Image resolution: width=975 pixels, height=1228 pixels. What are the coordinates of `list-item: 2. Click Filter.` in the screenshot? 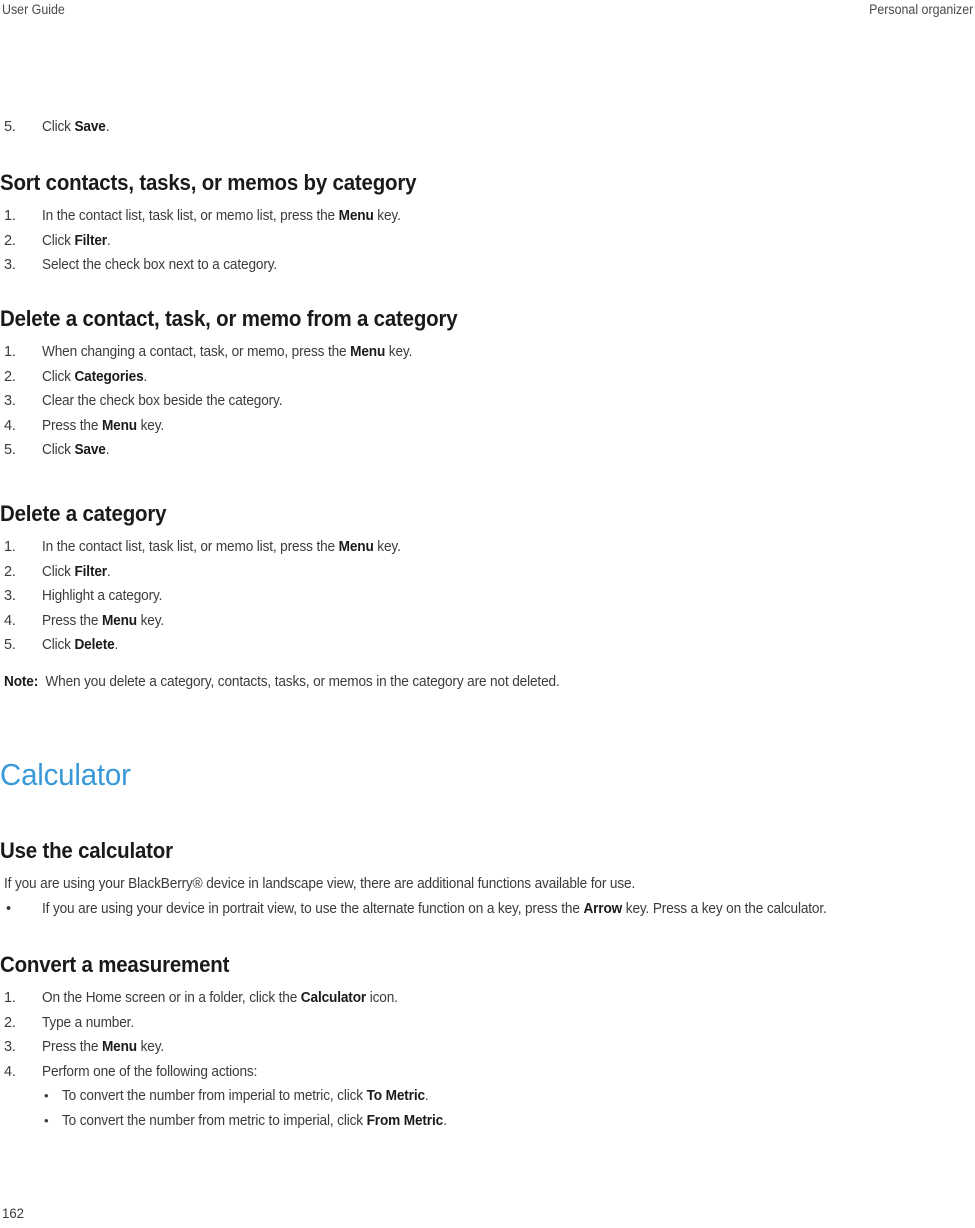 It's located at (224, 241).